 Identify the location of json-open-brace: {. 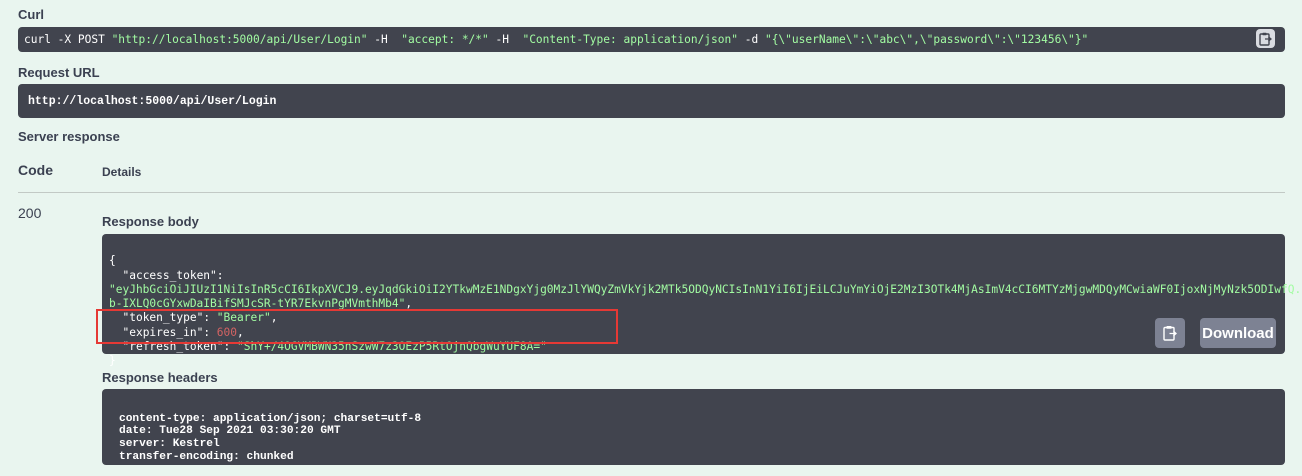
(112, 261).